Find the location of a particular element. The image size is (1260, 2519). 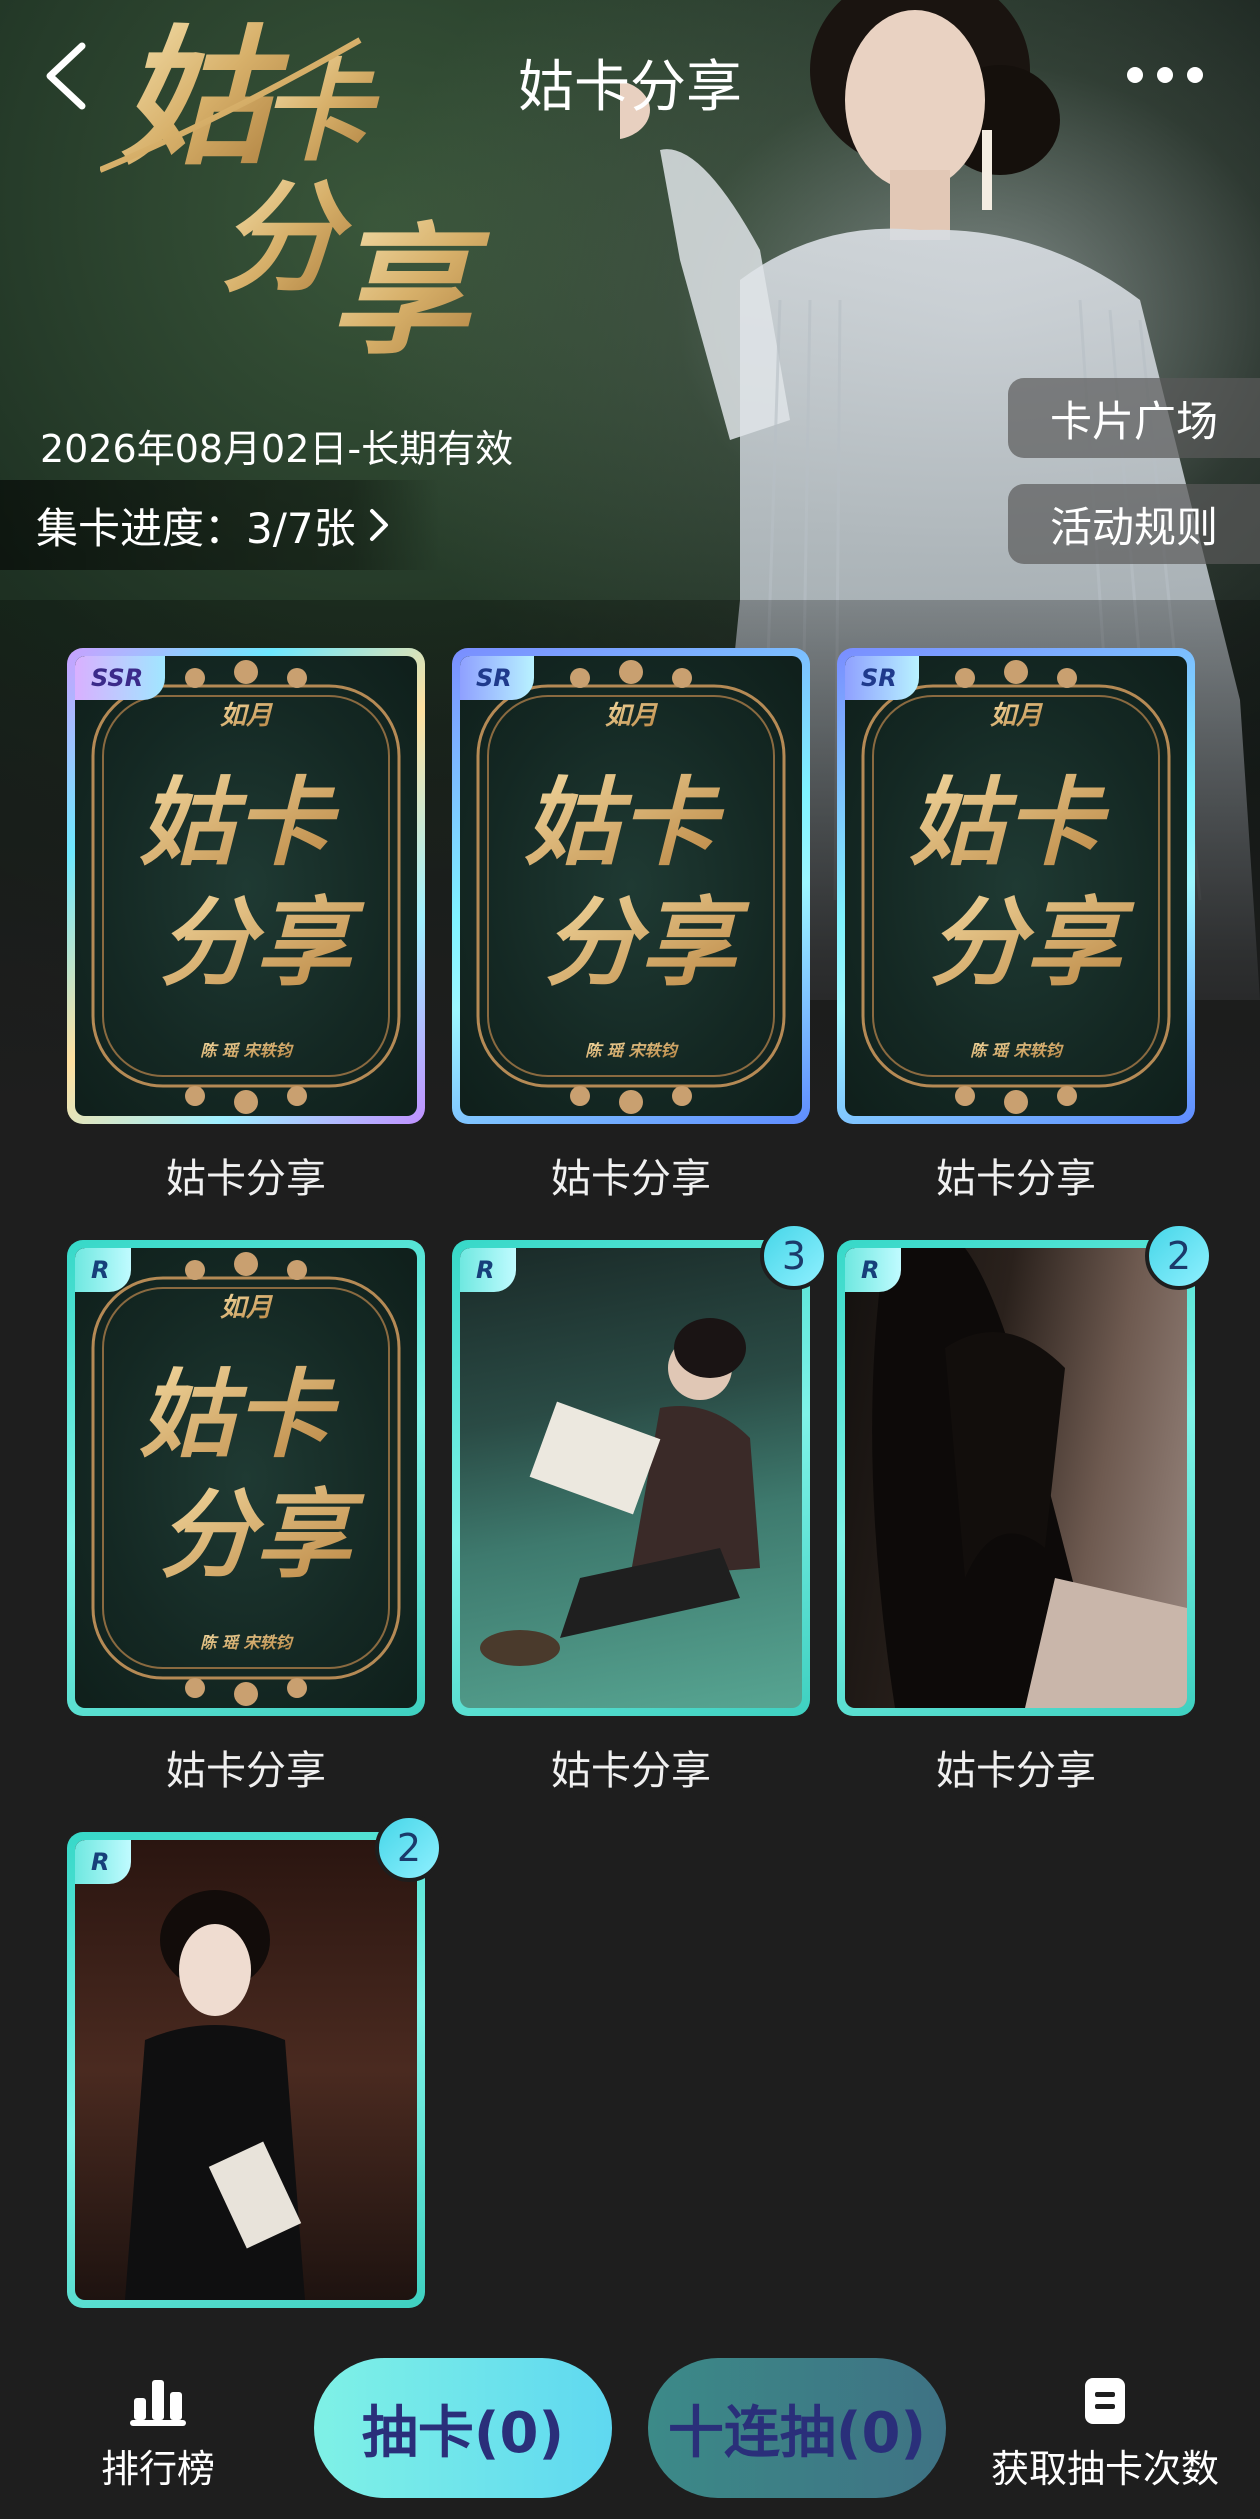

card-item: R 2 姑卡分享 is located at coordinates (1025, 1509).